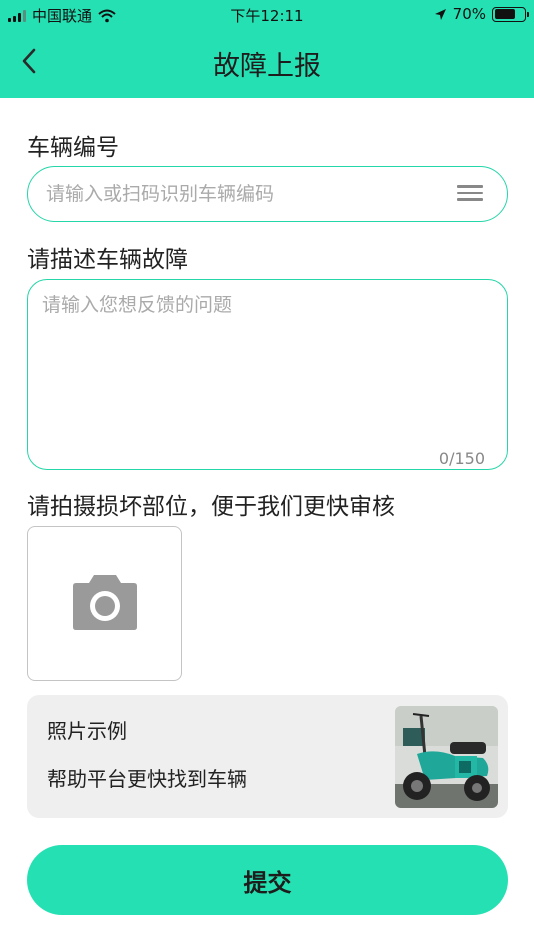 This screenshot has width=534, height=950. What do you see at coordinates (267, 66) in the screenshot?
I see `page-title: 故障上报` at bounding box center [267, 66].